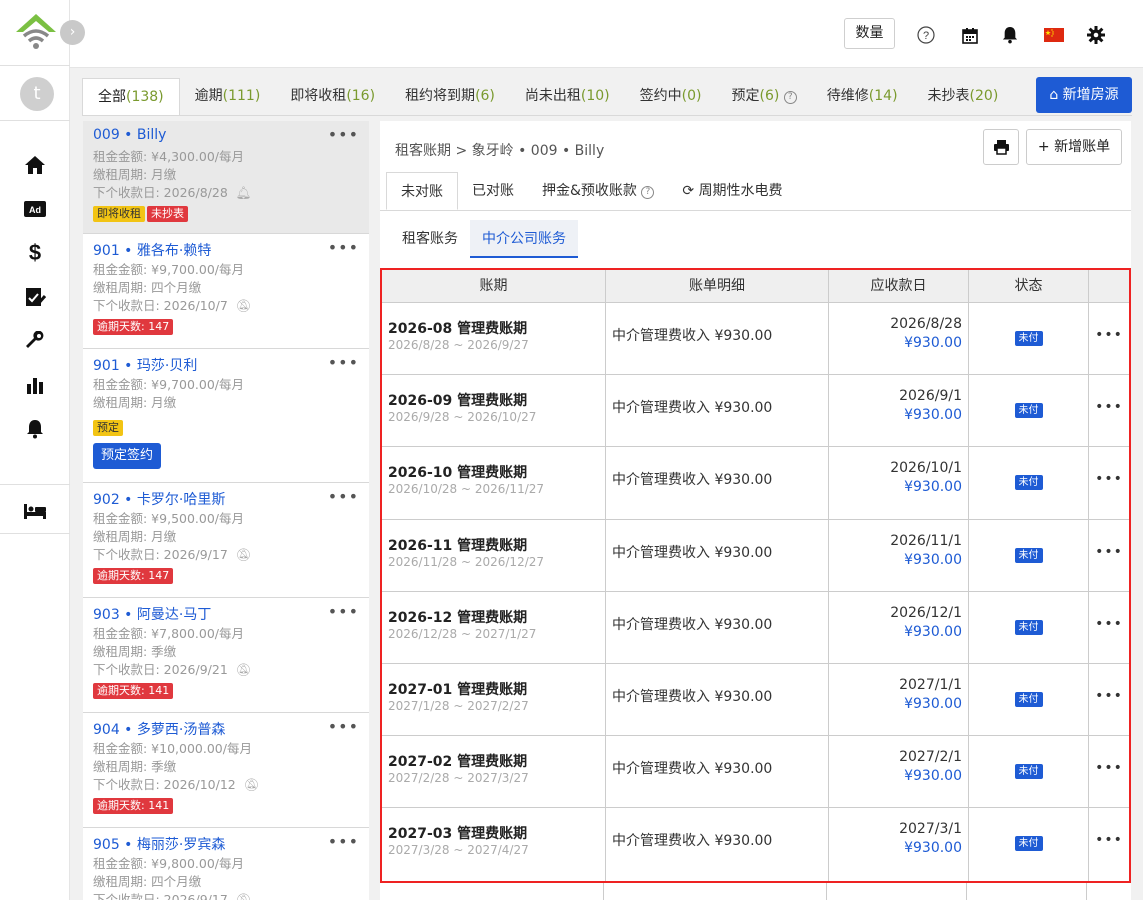 The height and width of the screenshot is (900, 1143). I want to click on tab-vacant: 尚未出租(10), so click(567, 96).